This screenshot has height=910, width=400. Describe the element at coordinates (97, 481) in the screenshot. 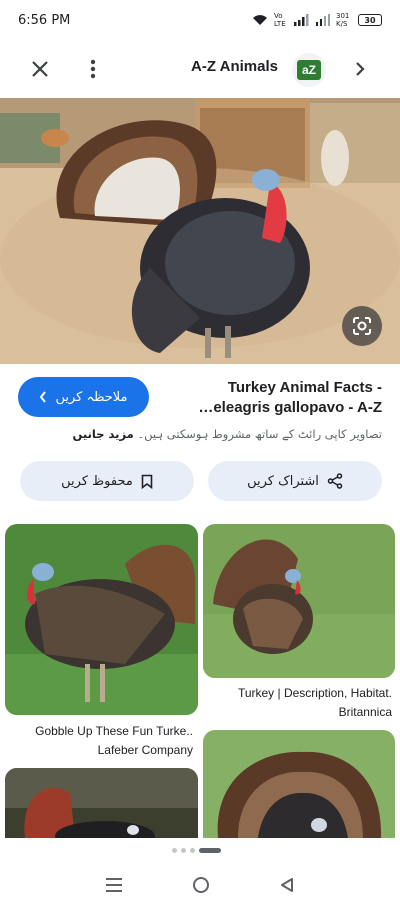

I see `save-label: محفوظ کریں` at that location.